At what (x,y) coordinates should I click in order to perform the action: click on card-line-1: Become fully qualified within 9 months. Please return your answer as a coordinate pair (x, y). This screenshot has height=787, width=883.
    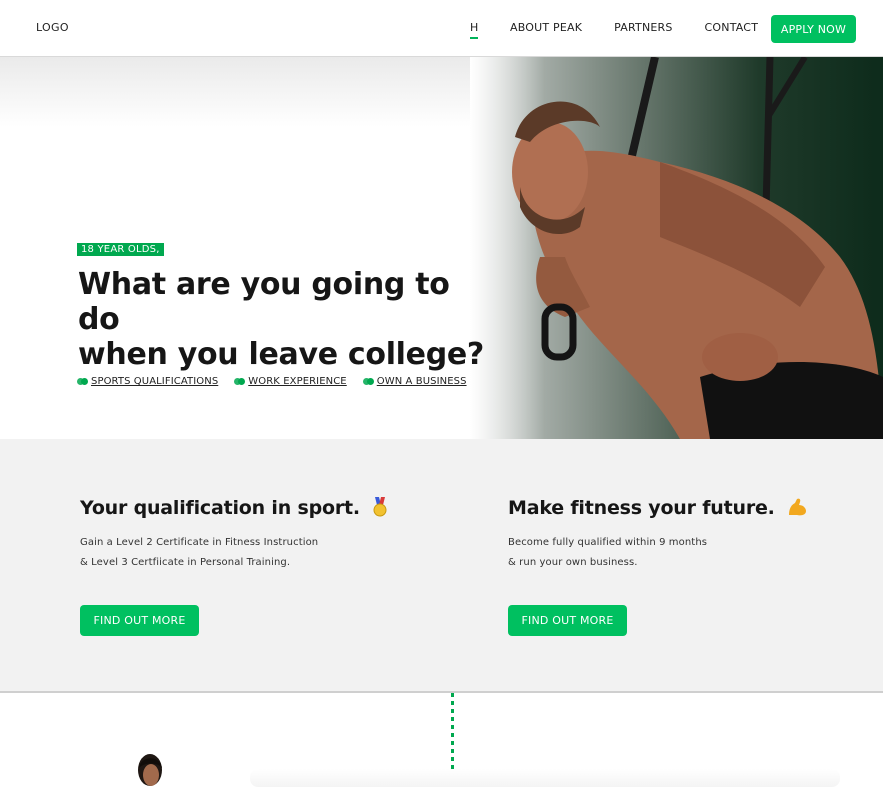
    Looking at the image, I should click on (608, 542).